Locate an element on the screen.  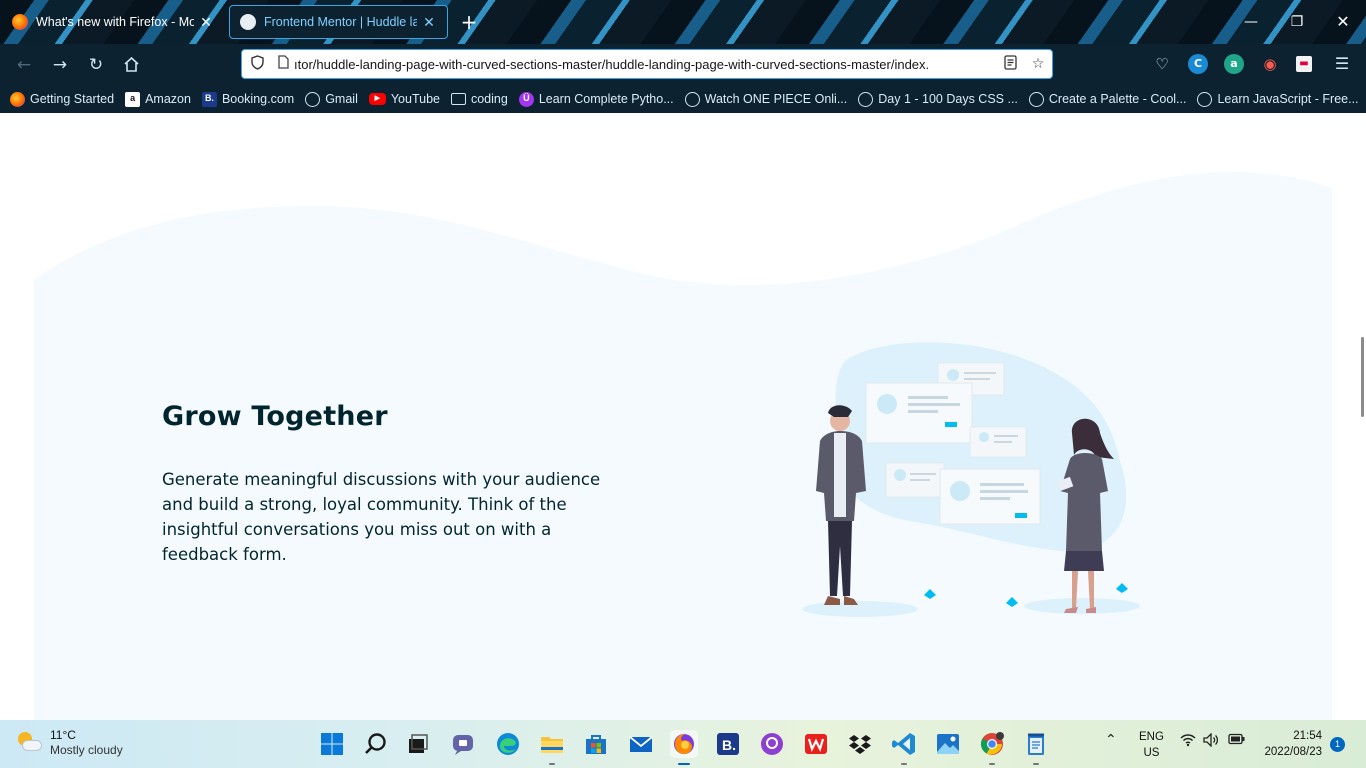
chrome-button is located at coordinates (992, 747).